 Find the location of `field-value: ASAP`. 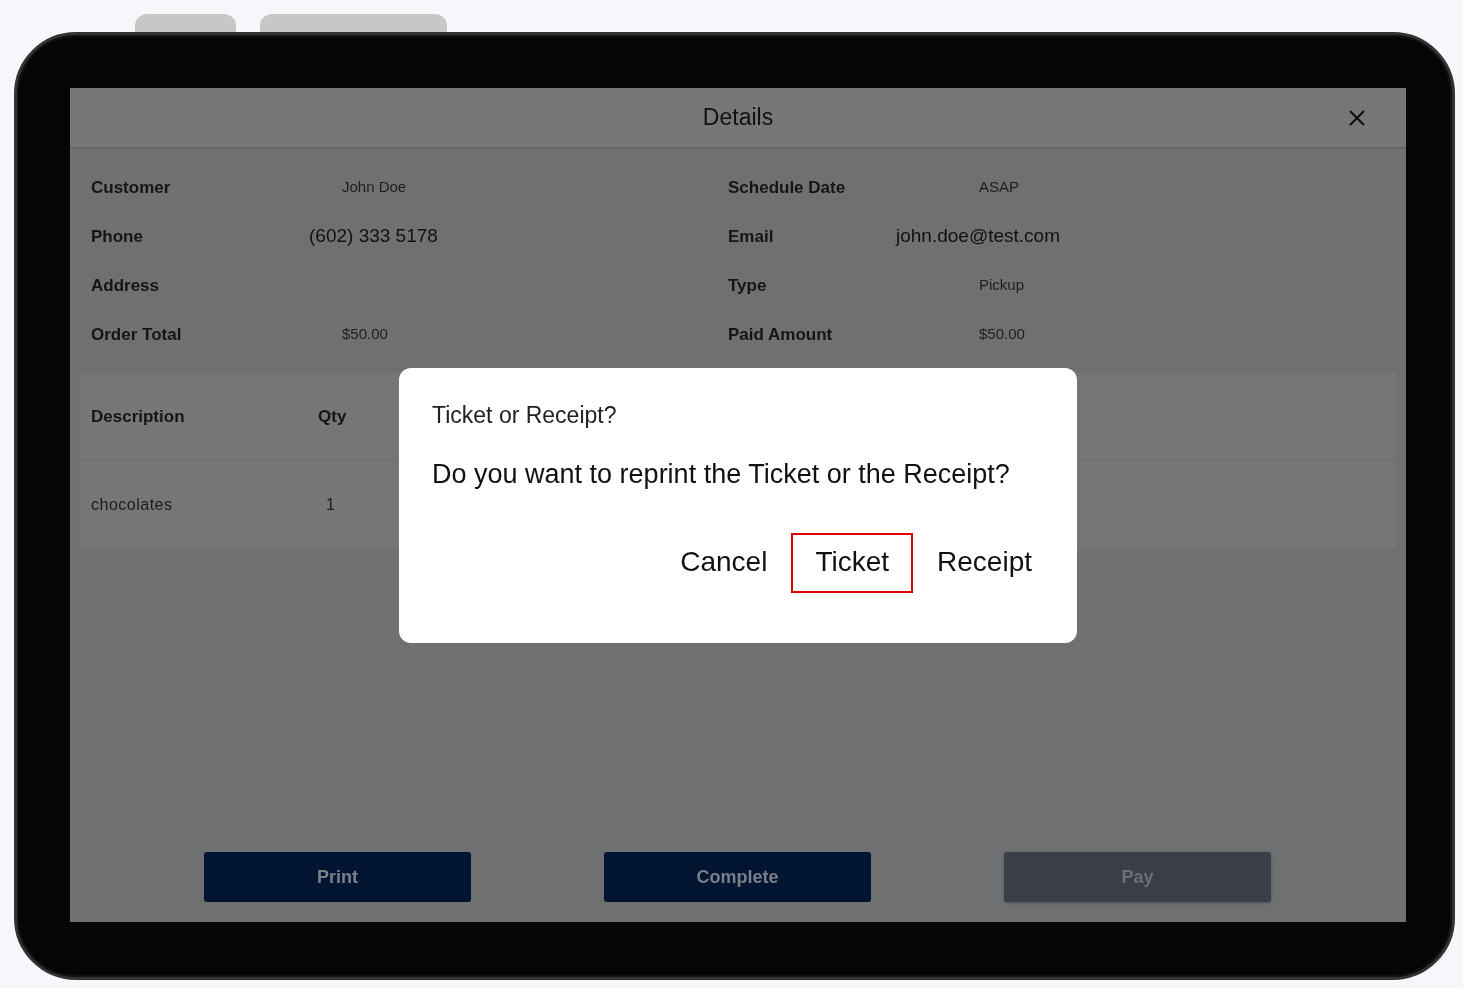

field-value: ASAP is located at coordinates (999, 187).